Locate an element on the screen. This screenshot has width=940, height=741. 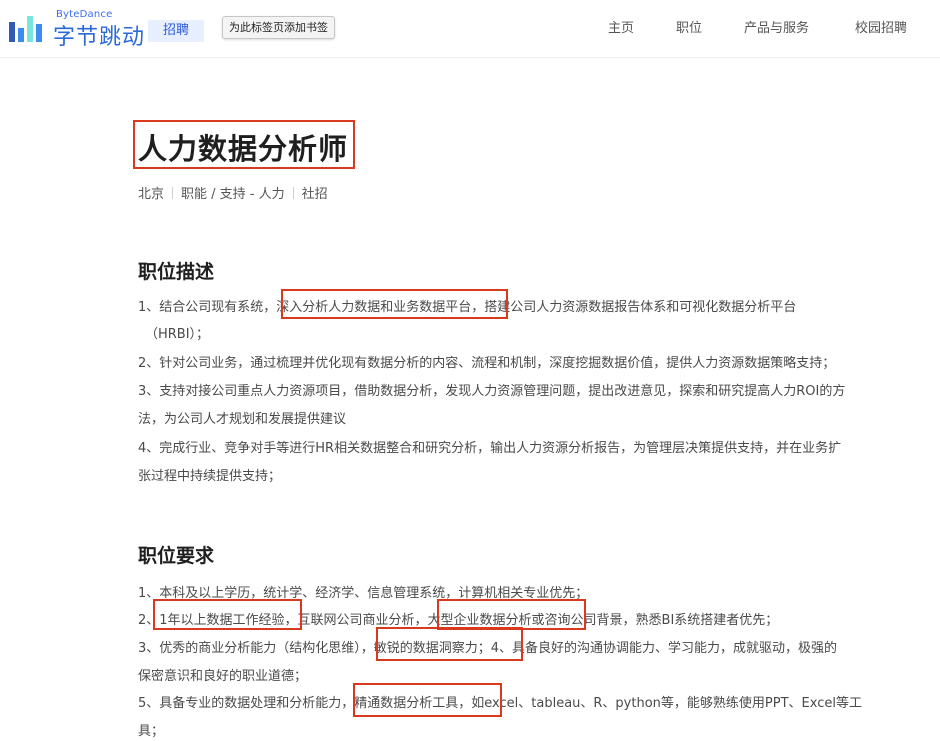
job-type: 社招 is located at coordinates (314, 194).